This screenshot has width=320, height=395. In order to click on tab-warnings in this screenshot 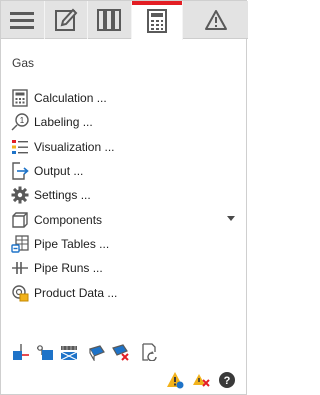, I will do `click(215, 20)`.